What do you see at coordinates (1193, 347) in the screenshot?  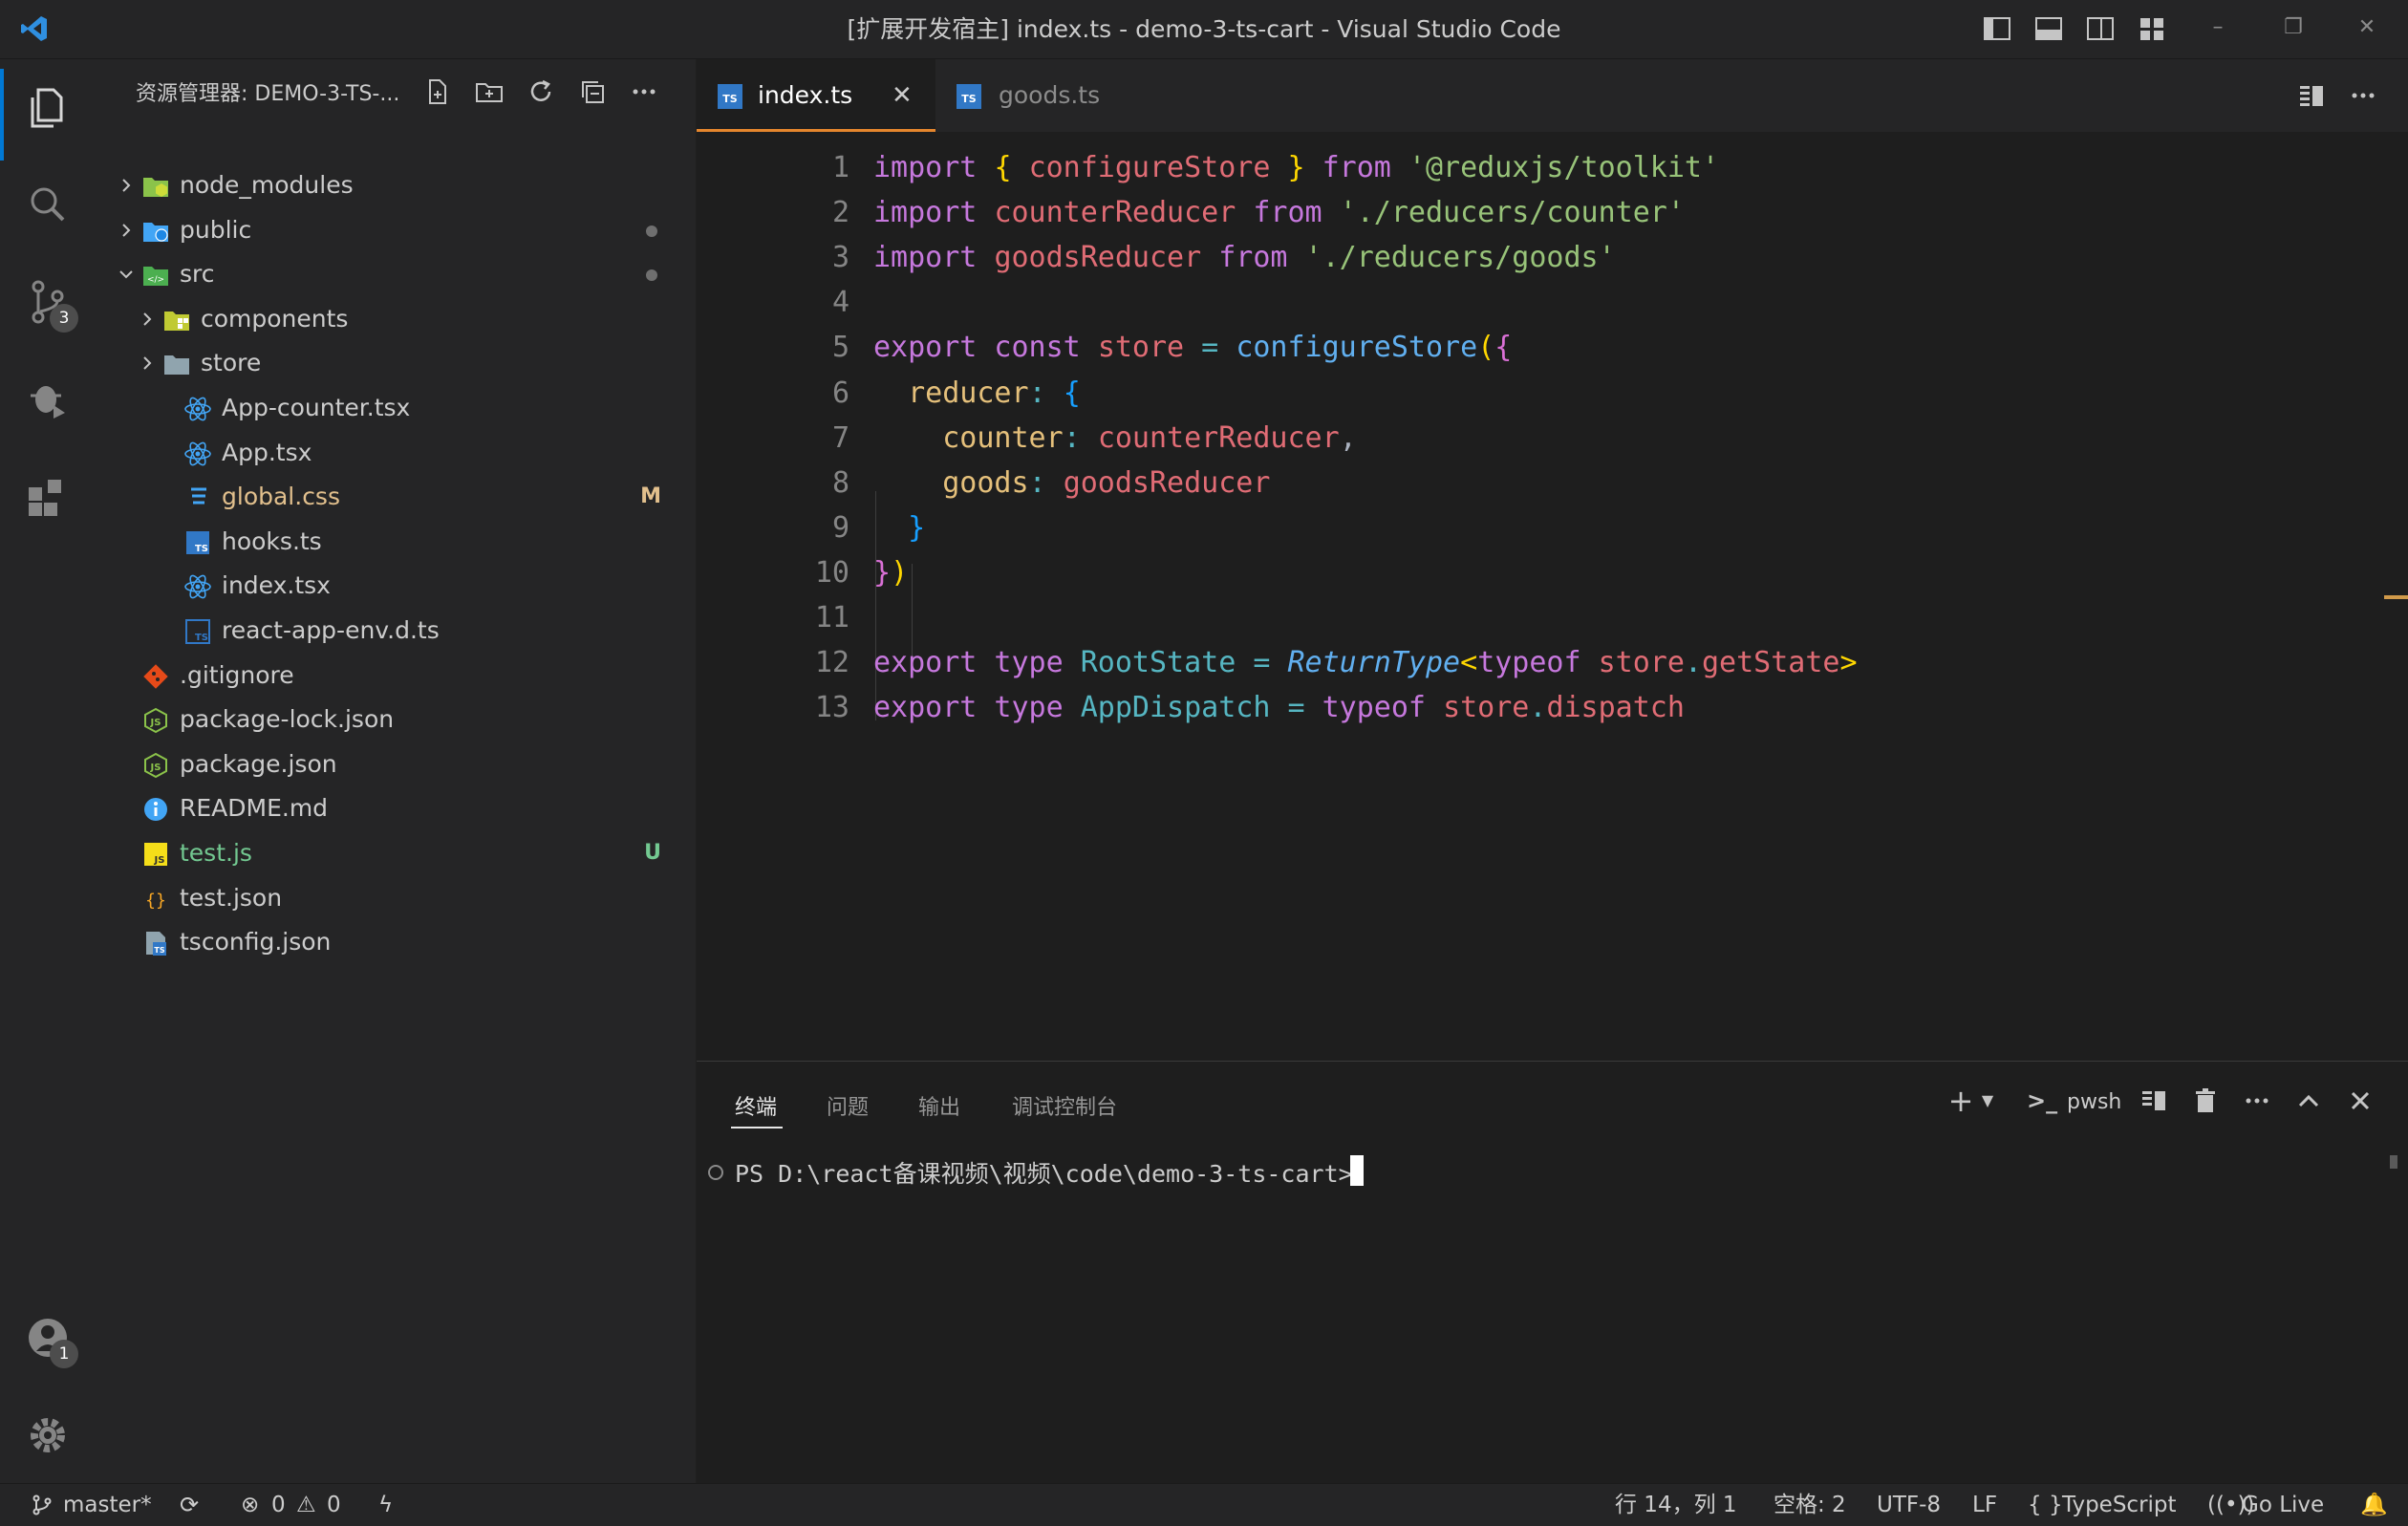 I see `code-line: export const store = configureStore({` at bounding box center [1193, 347].